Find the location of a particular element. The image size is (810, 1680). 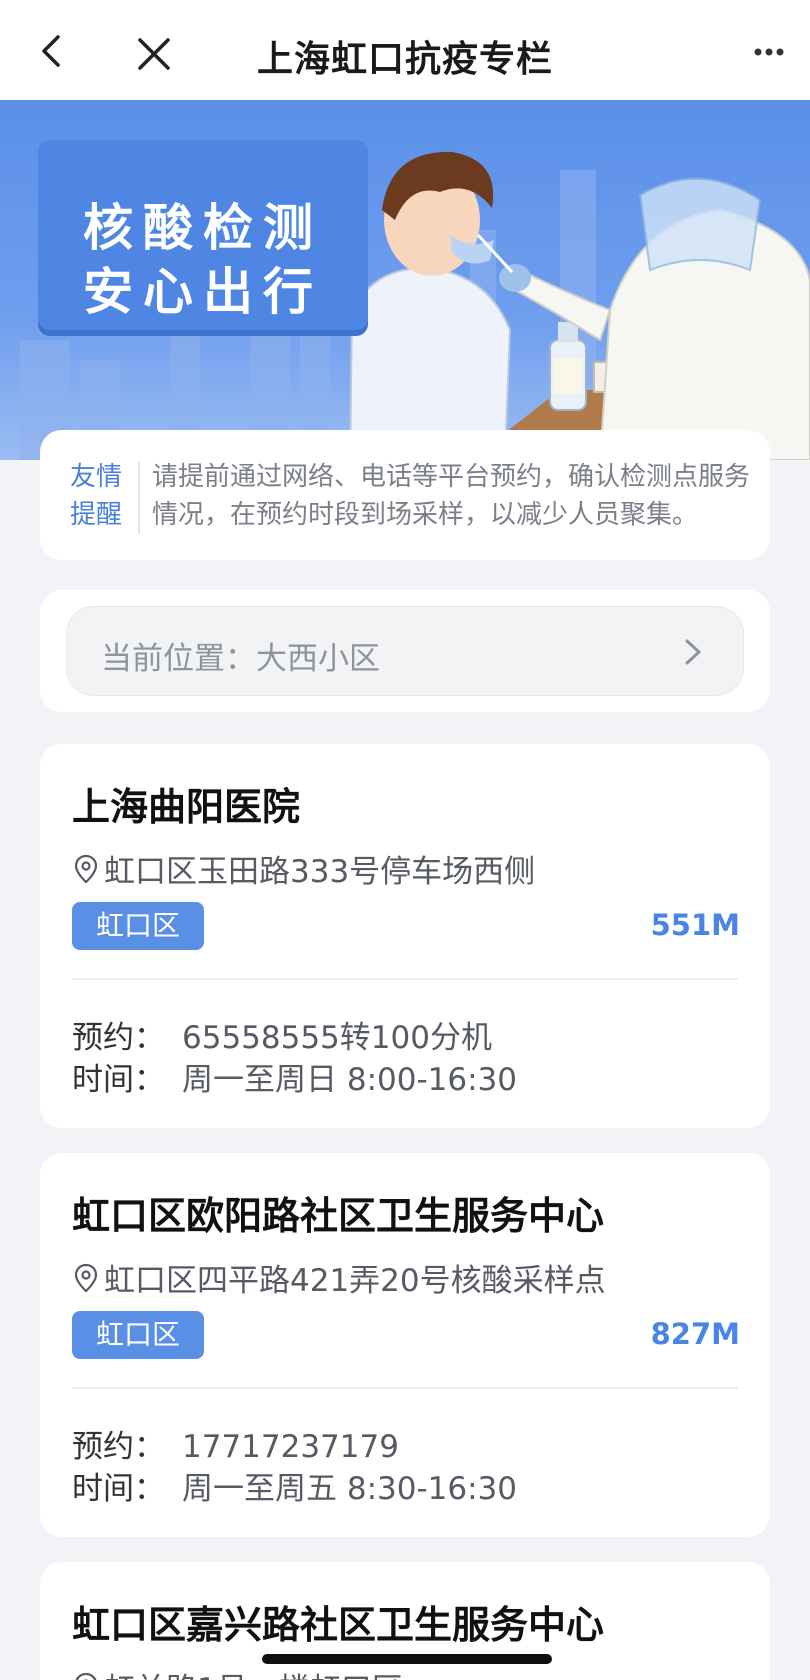

booking-row: 预约： 17717237179 is located at coordinates (235, 1443).